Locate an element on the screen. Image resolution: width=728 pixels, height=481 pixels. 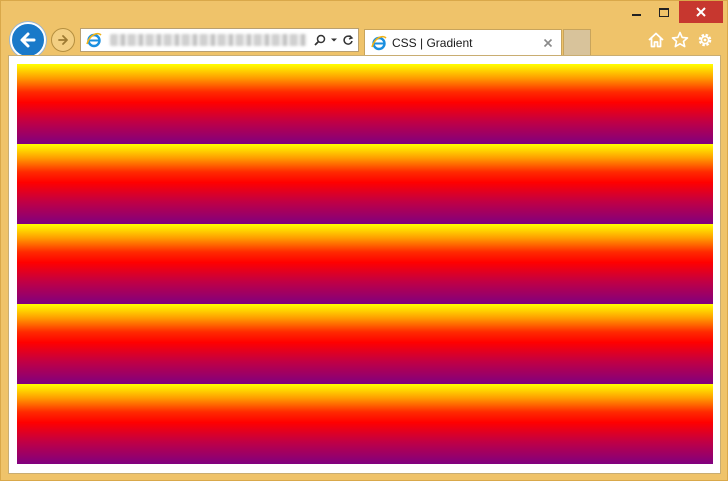
gear-icon is located at coordinates (705, 40).